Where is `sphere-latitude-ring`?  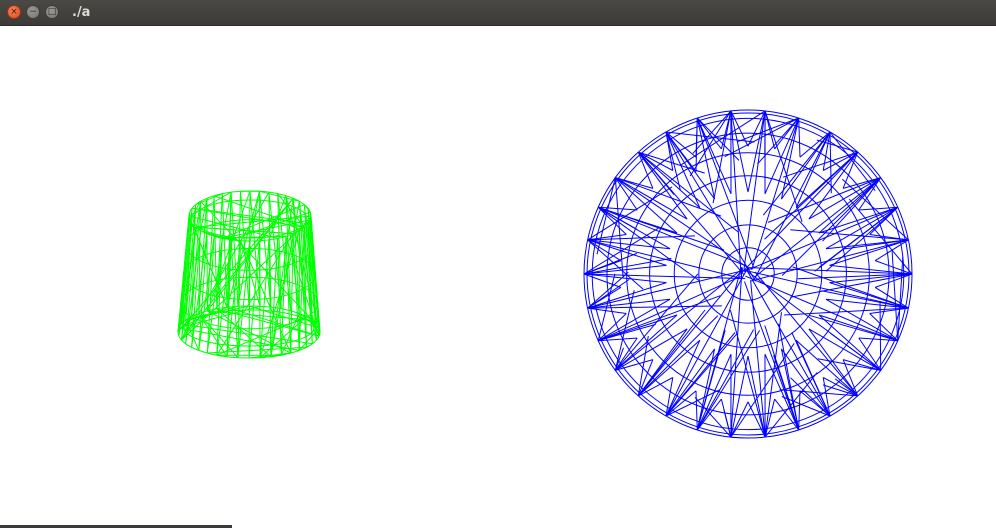
sphere-latitude-ring is located at coordinates (748, 274).